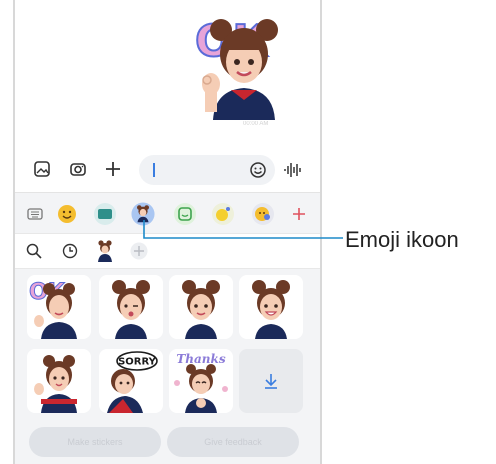  I want to click on avatar-thumb, so click(105, 251).